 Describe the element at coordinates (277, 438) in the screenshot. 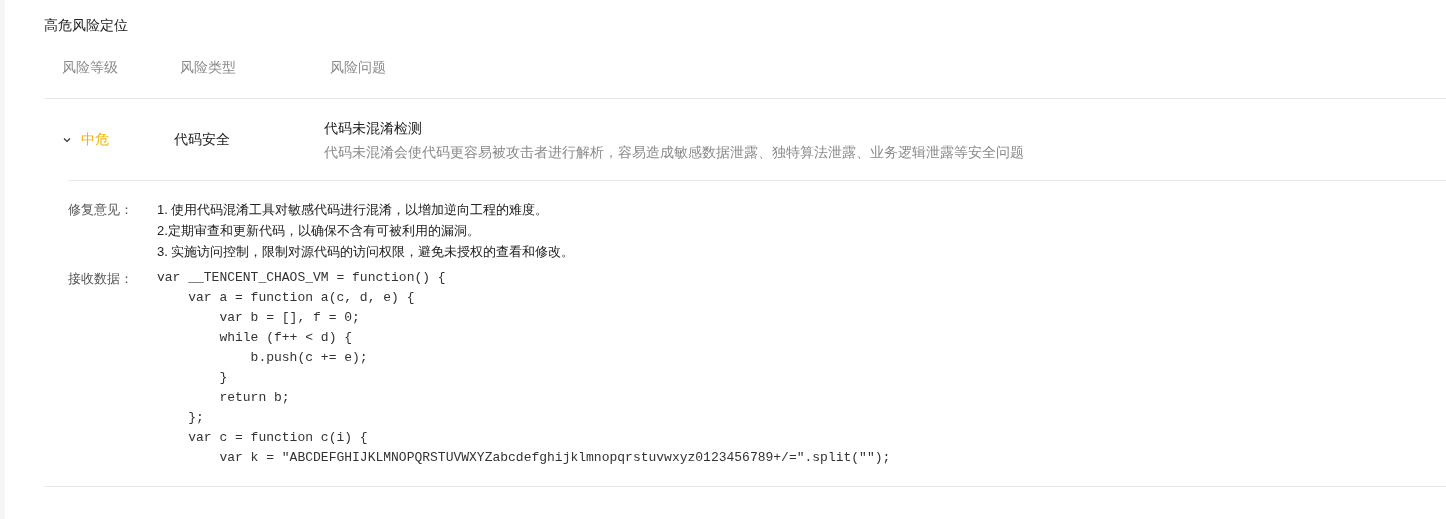

I see `code-line: var c = function c(i) {` at that location.